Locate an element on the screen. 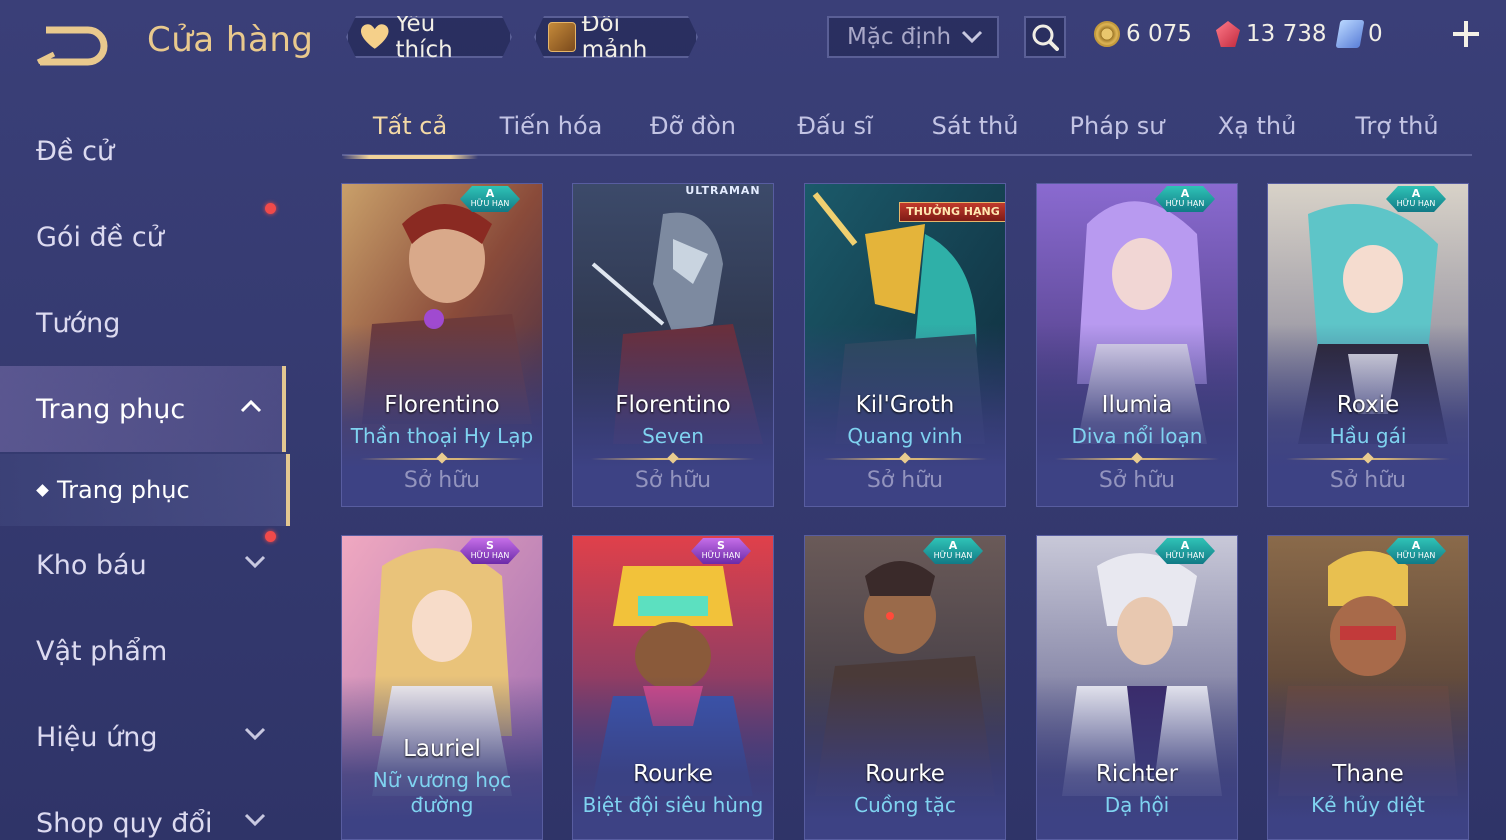 The height and width of the screenshot is (840, 1506). skin-card: A HỮU HẠN Thane Kẻ hủy diệt is located at coordinates (1368, 687).